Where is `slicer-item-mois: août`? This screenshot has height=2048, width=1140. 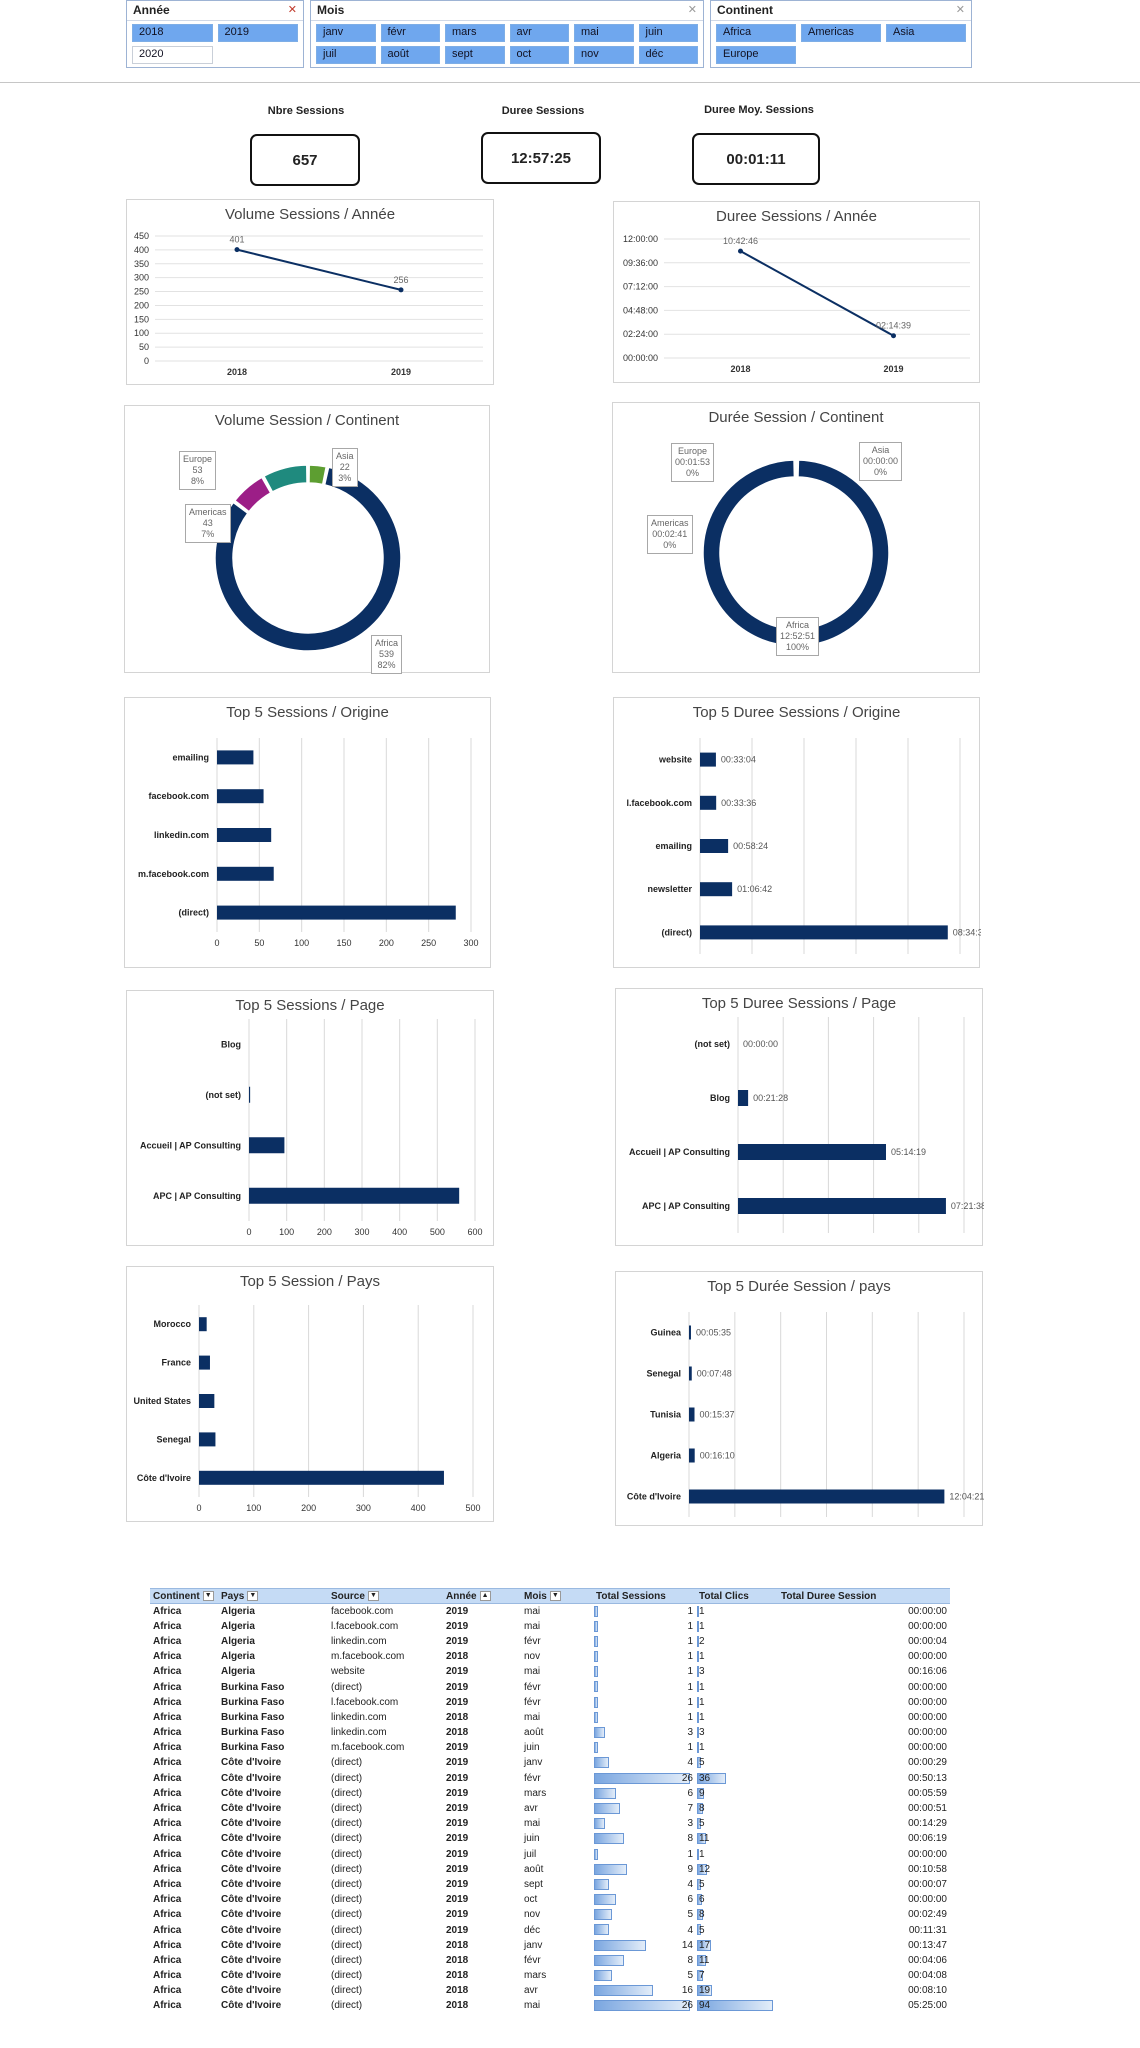 slicer-item-mois: août is located at coordinates (410, 55).